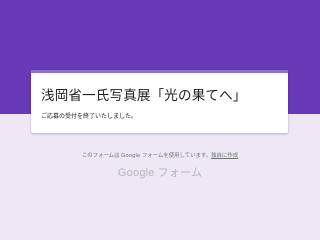 This screenshot has height=240, width=320. I want to click on closed-message: ご応募の受付を終了いたしました。, so click(89, 116).